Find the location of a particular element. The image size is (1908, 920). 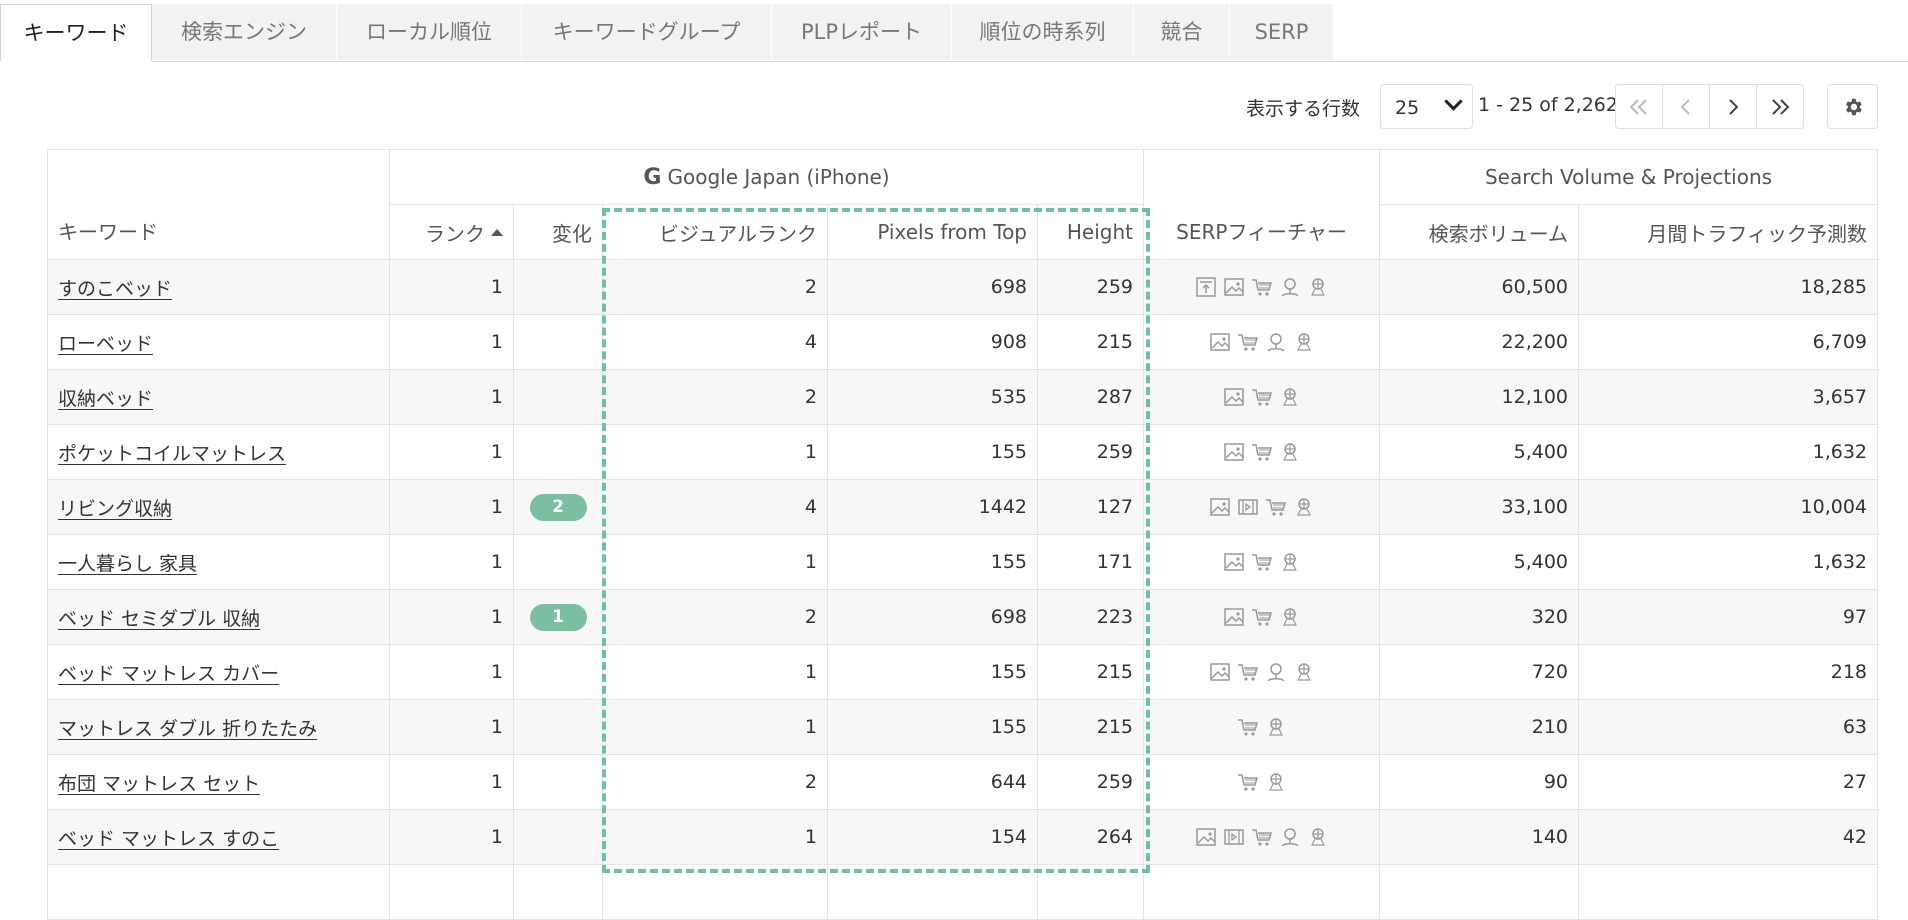

pixels-cell: 698 is located at coordinates (932, 287).